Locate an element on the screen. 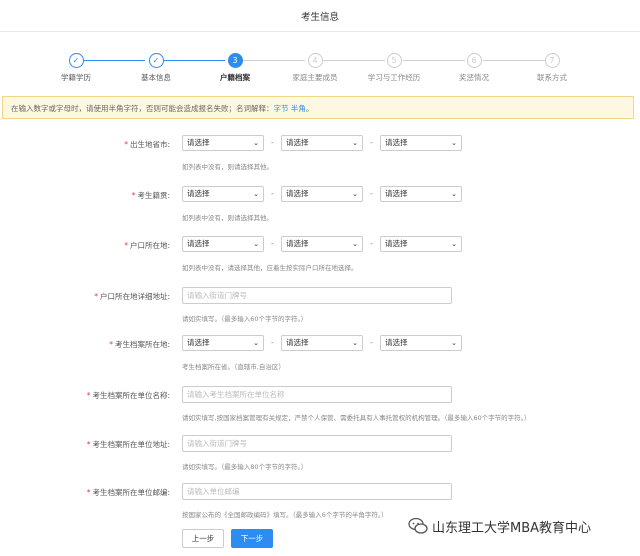  archive-unit-name-label: * 考生档案所在单位名称: is located at coordinates (128, 395).